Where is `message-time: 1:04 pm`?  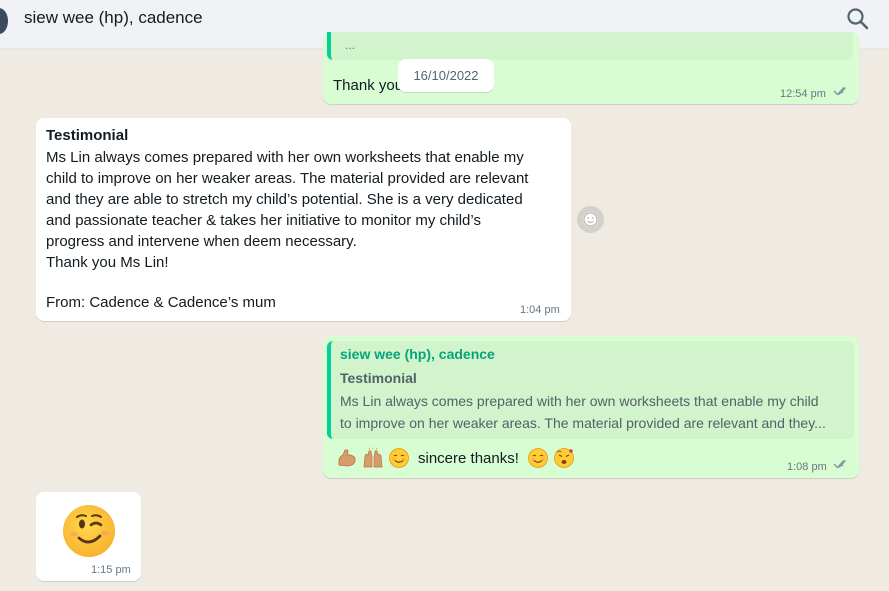
message-time: 1:04 pm is located at coordinates (540, 310).